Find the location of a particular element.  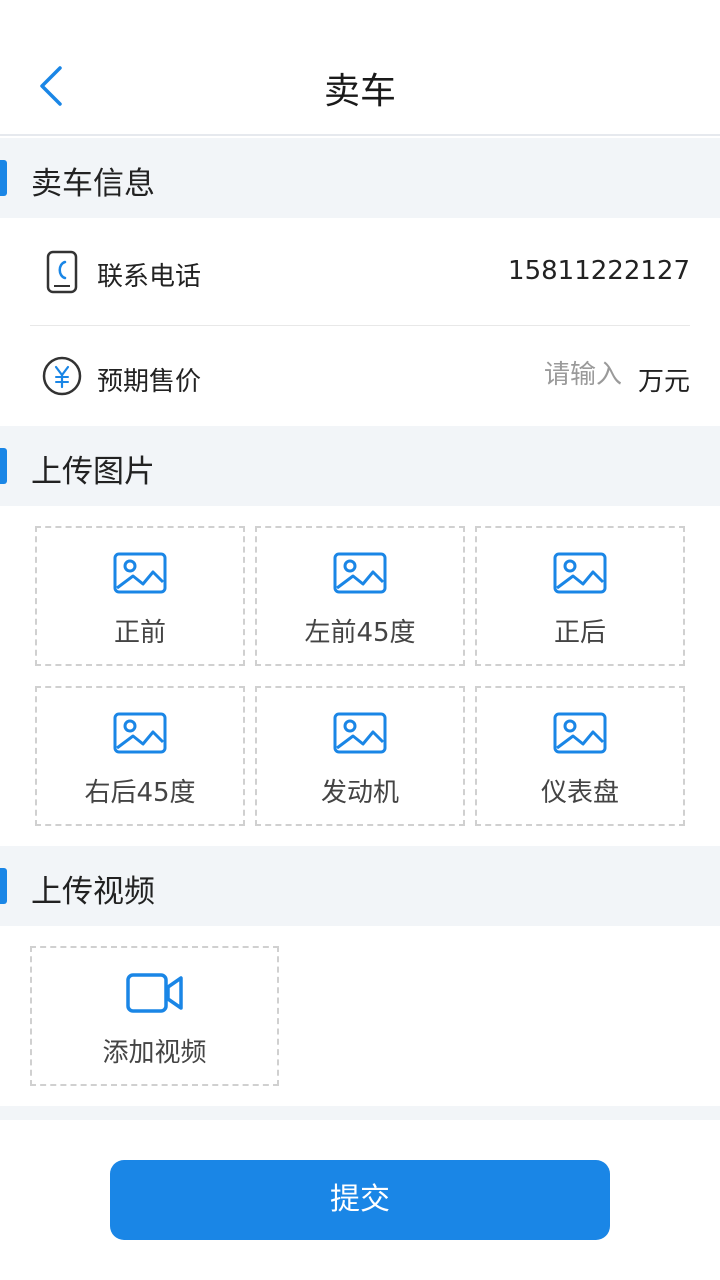

tile-label: 仪表盘 is located at coordinates (579, 793).